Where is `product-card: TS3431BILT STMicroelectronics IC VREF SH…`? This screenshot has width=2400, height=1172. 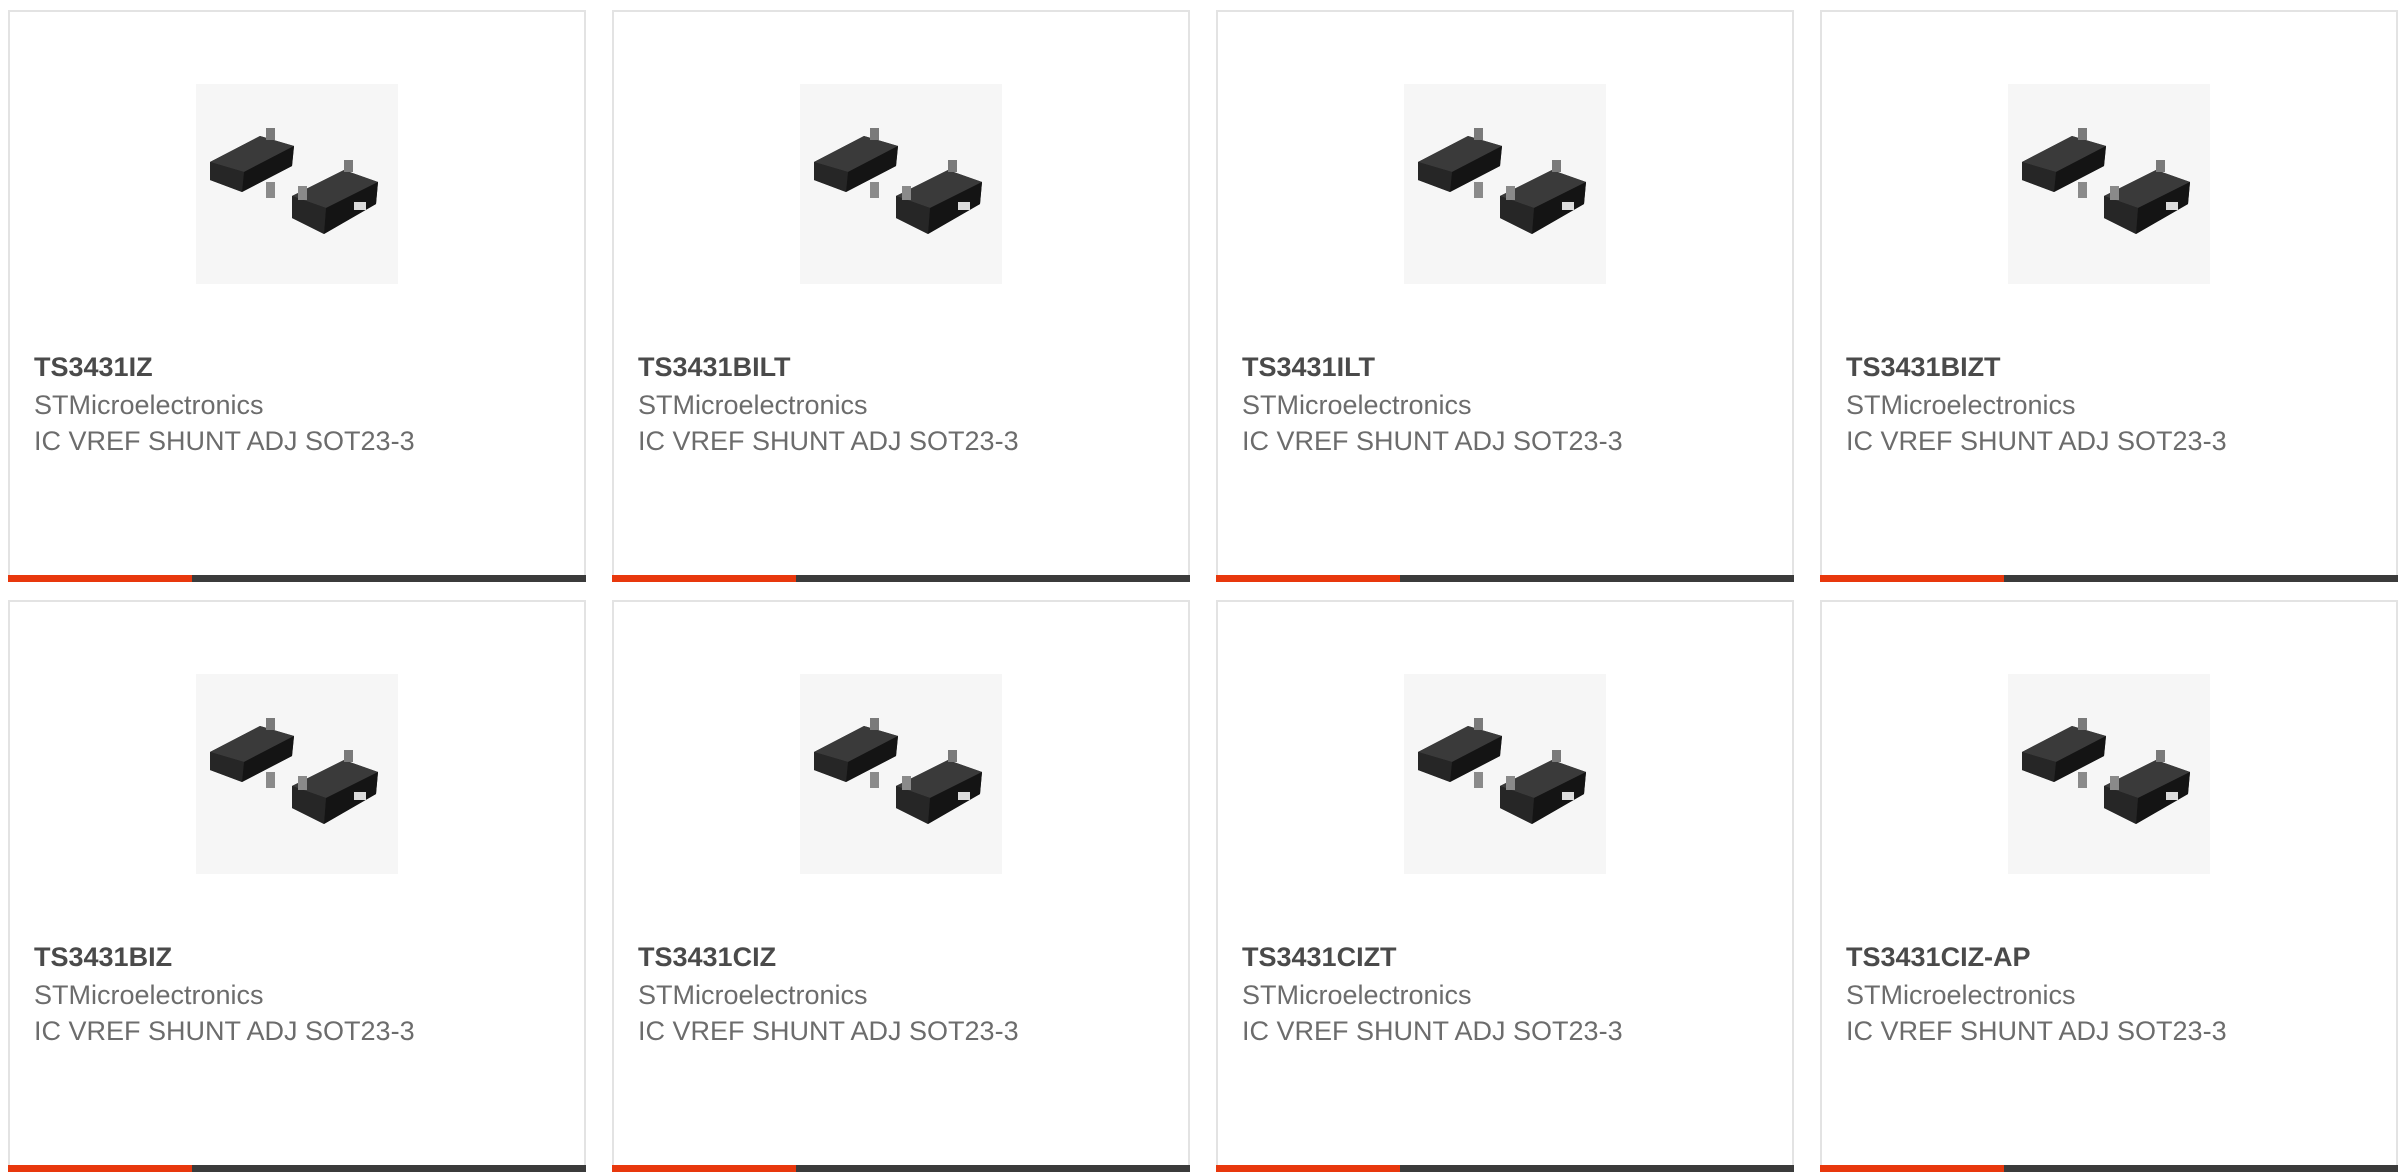 product-card: TS3431BILT STMicroelectronics IC VREF SH… is located at coordinates (901, 296).